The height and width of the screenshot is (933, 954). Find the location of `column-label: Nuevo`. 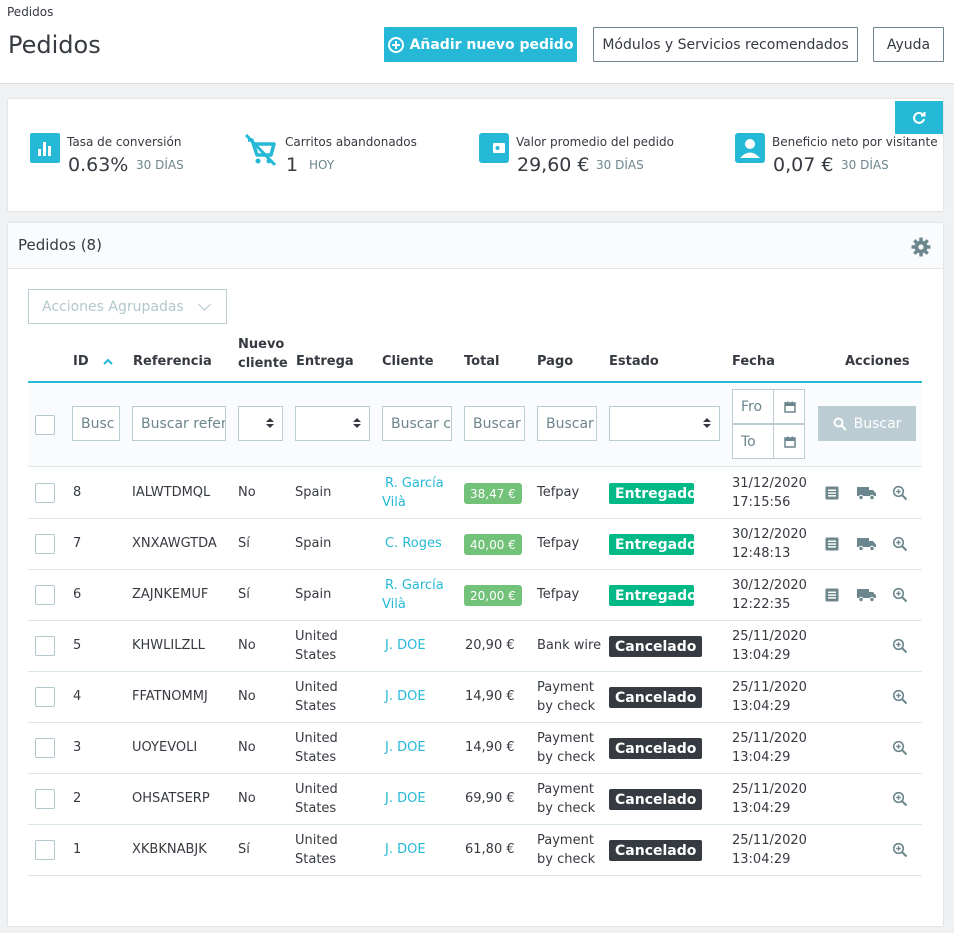

column-label: Nuevo is located at coordinates (261, 344).